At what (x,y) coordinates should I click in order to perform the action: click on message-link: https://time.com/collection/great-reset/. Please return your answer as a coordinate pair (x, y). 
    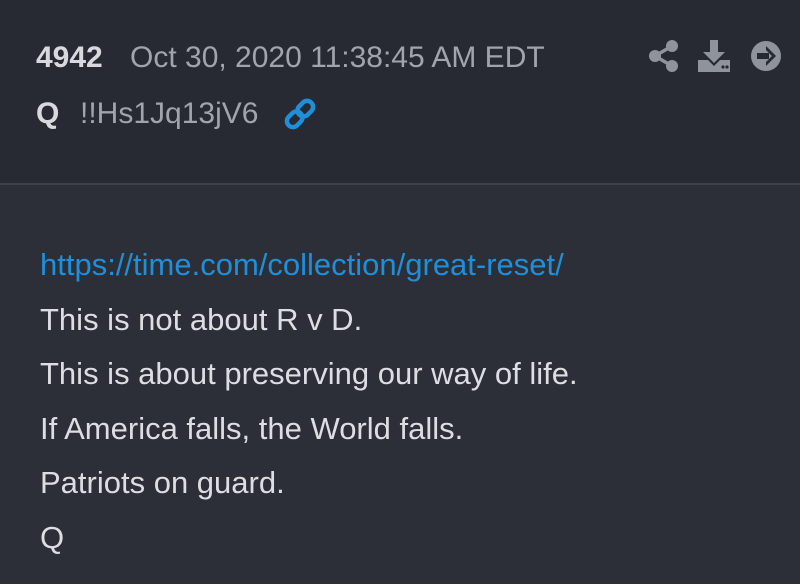
    Looking at the image, I should click on (410, 265).